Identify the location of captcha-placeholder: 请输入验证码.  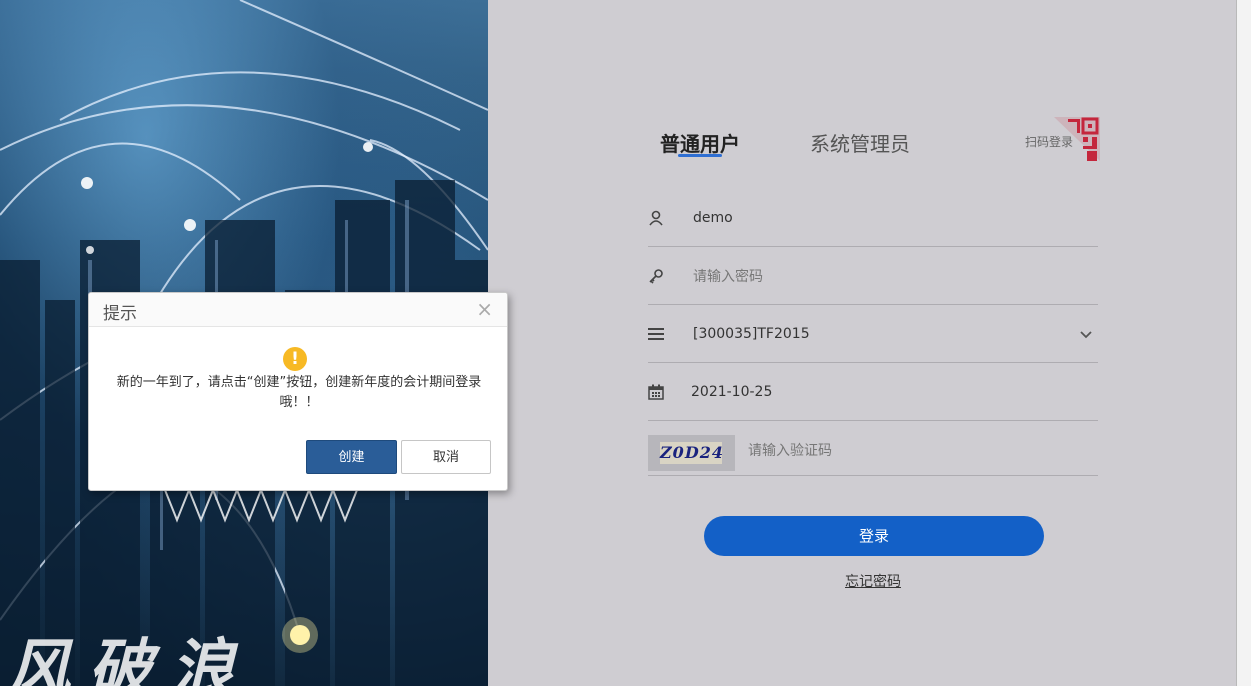
(790, 451).